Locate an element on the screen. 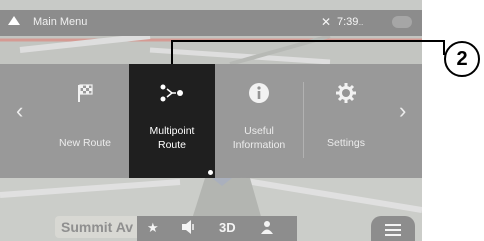  callout-leader-line is located at coordinates (308, 52).